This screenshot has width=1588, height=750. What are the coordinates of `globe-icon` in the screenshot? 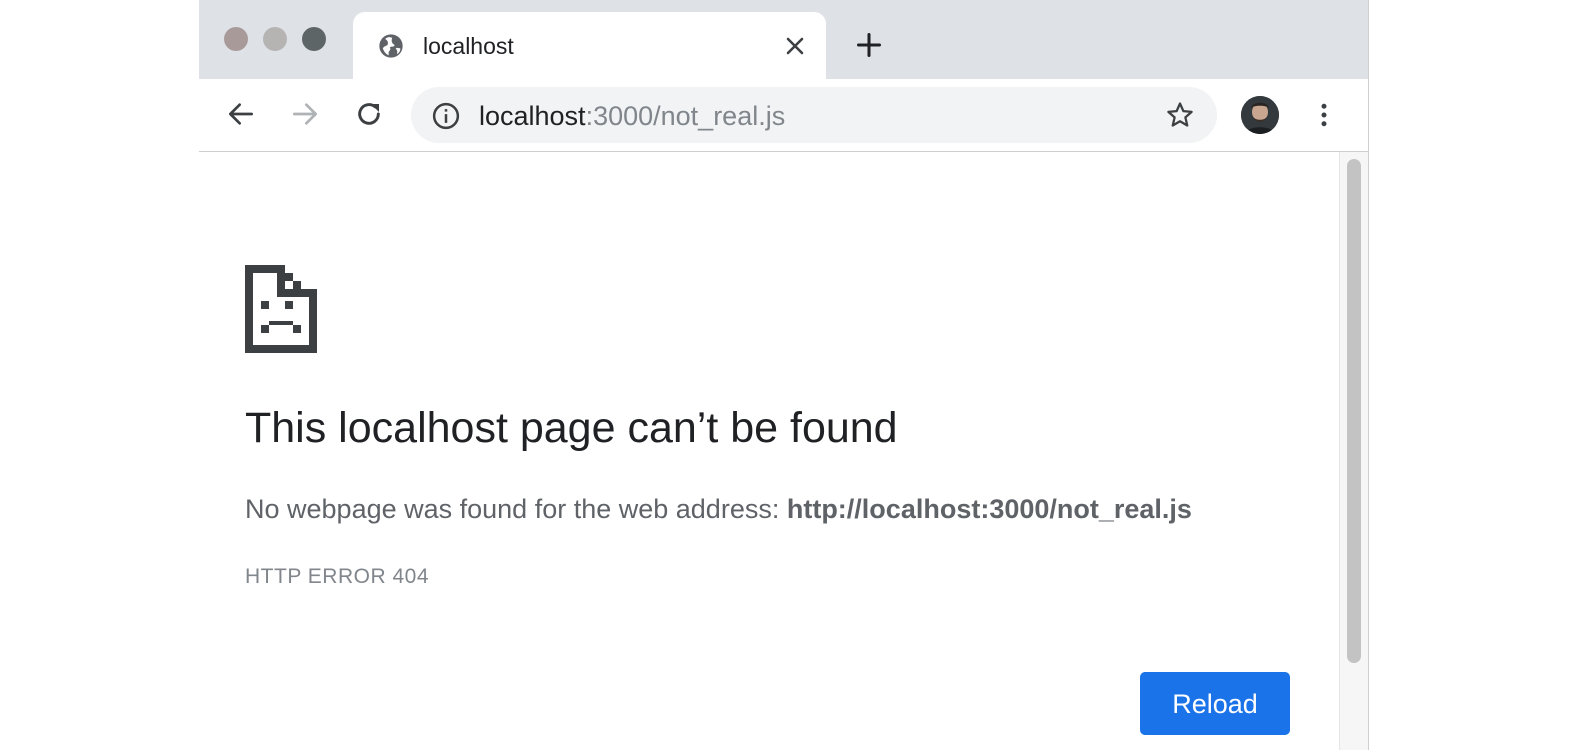 It's located at (391, 46).